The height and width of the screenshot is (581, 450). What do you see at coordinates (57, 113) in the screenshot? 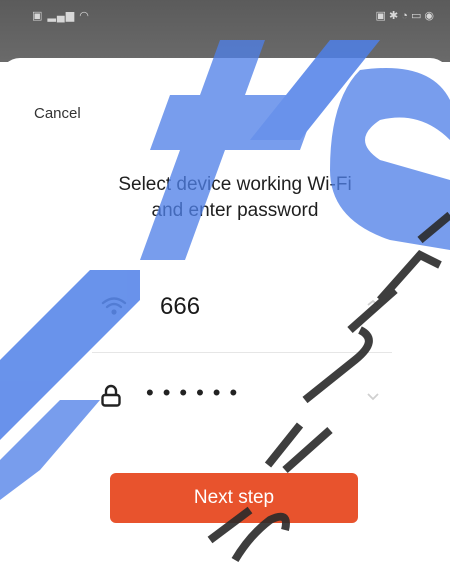
I see `cancel-button: Cancel` at bounding box center [57, 113].